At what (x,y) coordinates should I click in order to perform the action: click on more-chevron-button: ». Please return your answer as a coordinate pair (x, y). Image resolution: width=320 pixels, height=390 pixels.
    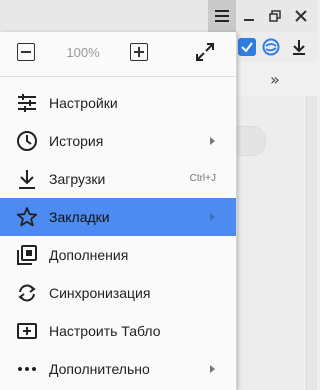
    Looking at the image, I should click on (275, 79).